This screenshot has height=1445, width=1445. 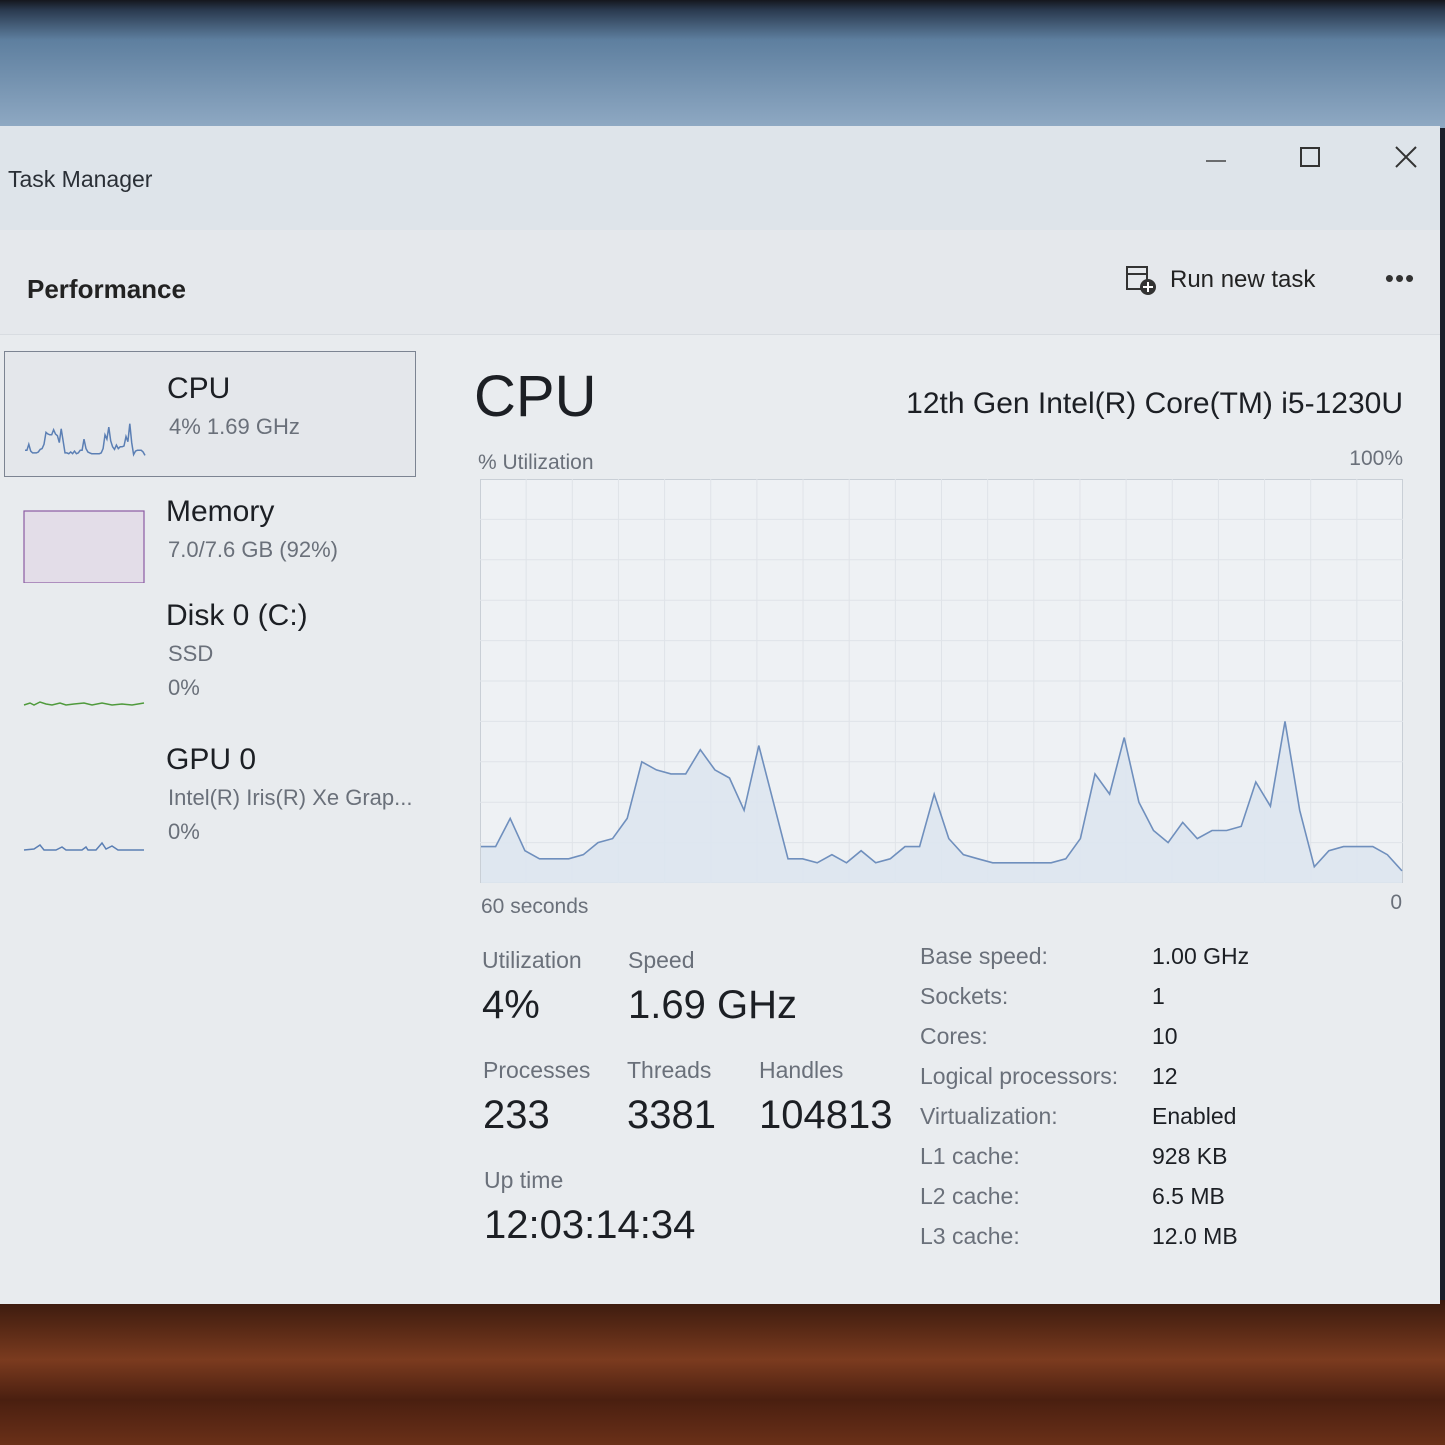 What do you see at coordinates (1201, 956) in the screenshot?
I see `spec-value: 1.00 GHz` at bounding box center [1201, 956].